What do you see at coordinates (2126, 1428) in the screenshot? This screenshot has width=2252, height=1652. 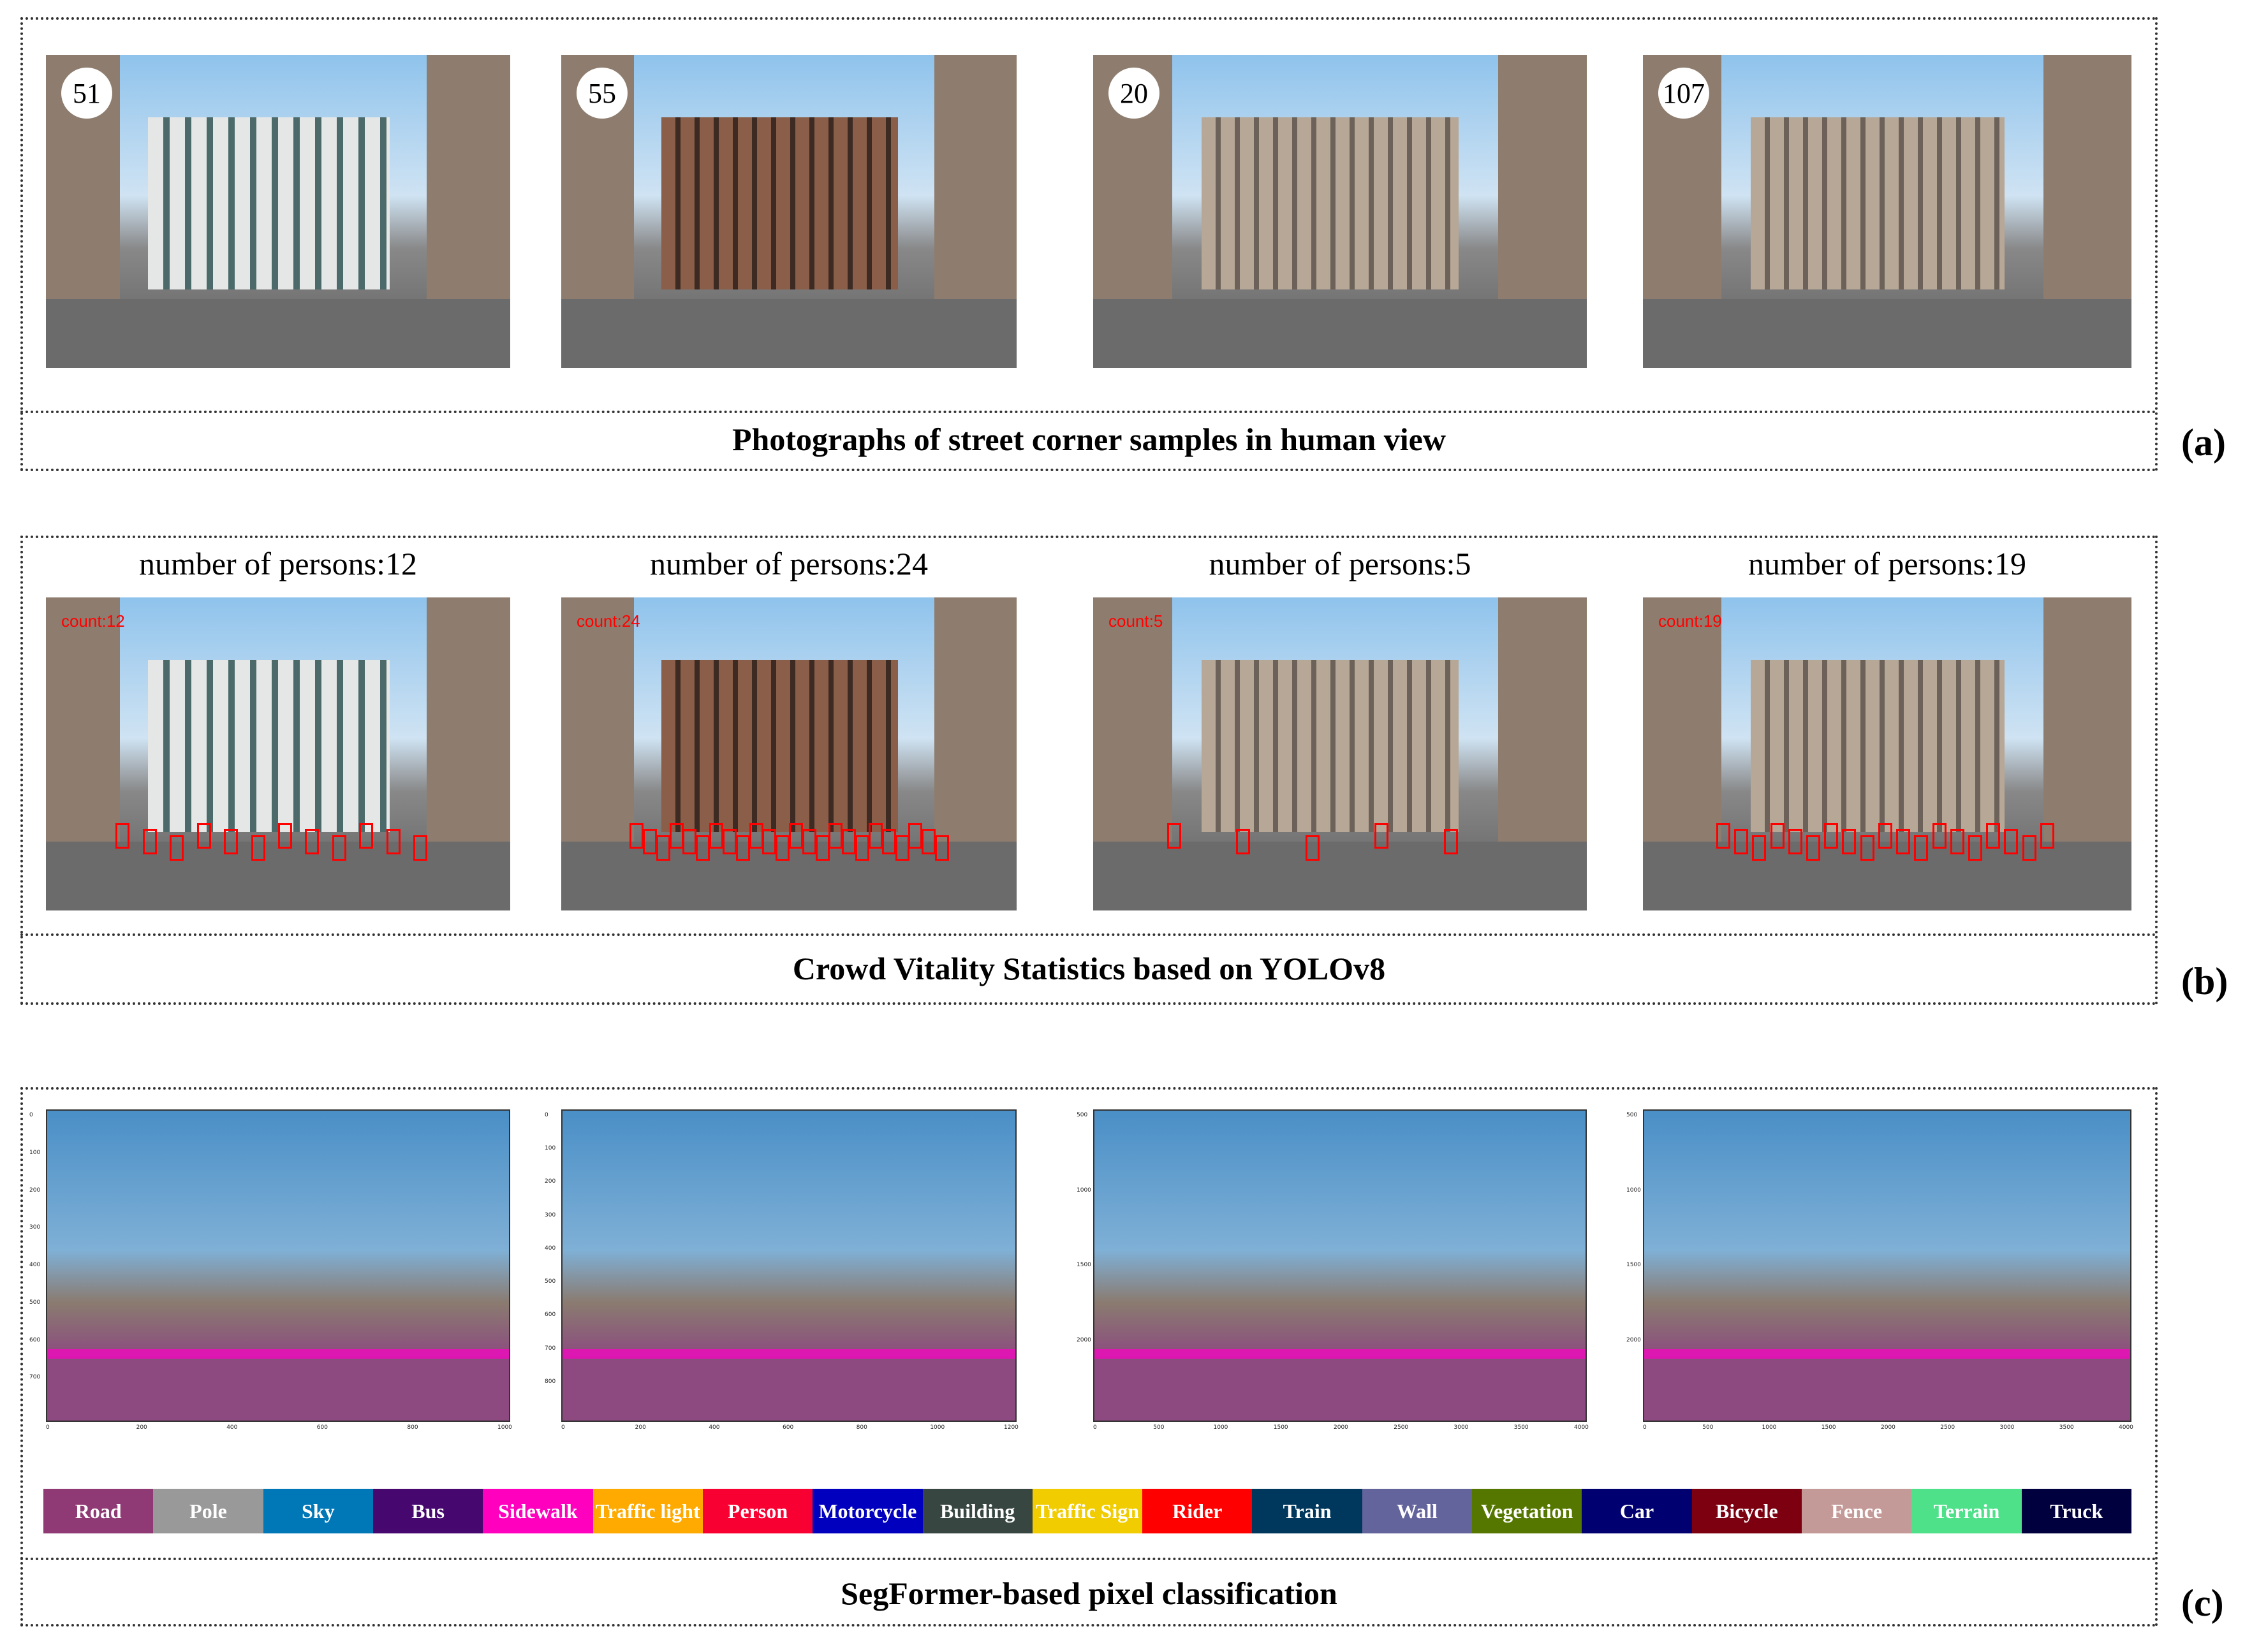 I see `x-tick-label: 4000` at bounding box center [2126, 1428].